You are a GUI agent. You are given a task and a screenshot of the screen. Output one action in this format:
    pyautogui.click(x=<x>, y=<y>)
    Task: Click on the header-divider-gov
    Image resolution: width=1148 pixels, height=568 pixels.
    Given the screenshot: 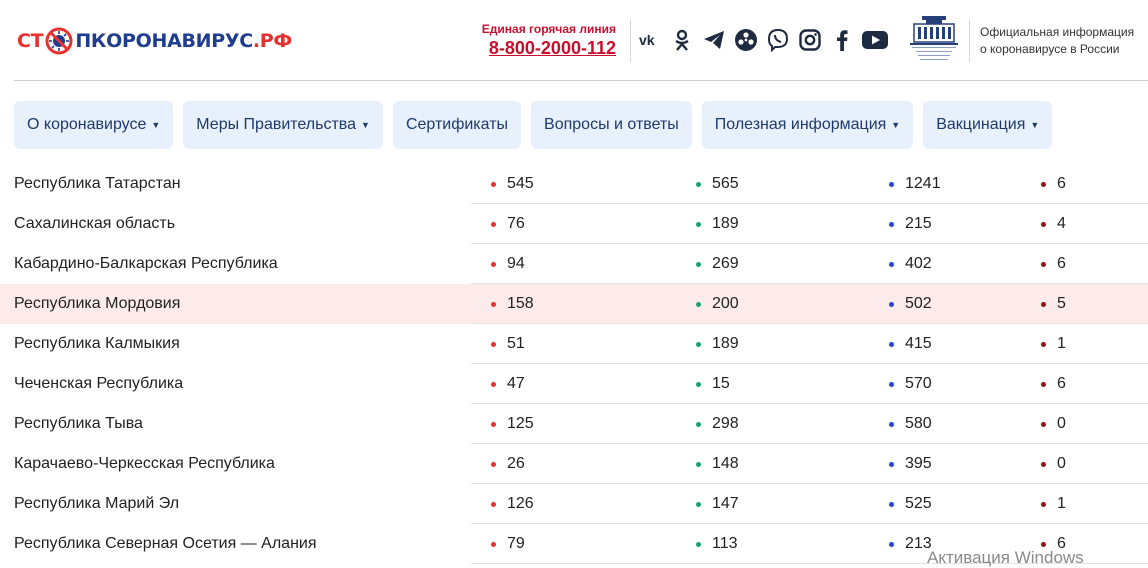 What is the action you would take?
    pyautogui.click(x=969, y=41)
    